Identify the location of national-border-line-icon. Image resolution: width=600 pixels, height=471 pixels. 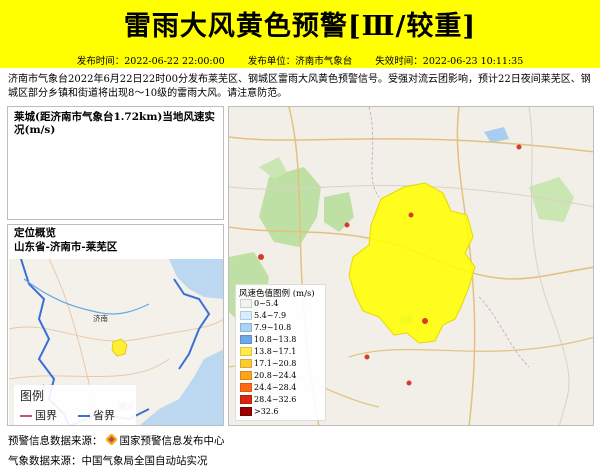
(26, 416).